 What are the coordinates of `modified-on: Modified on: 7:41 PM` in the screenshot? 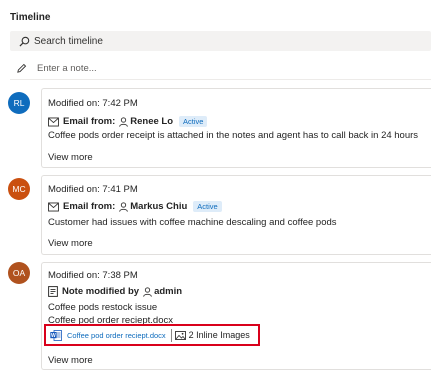 It's located at (93, 189).